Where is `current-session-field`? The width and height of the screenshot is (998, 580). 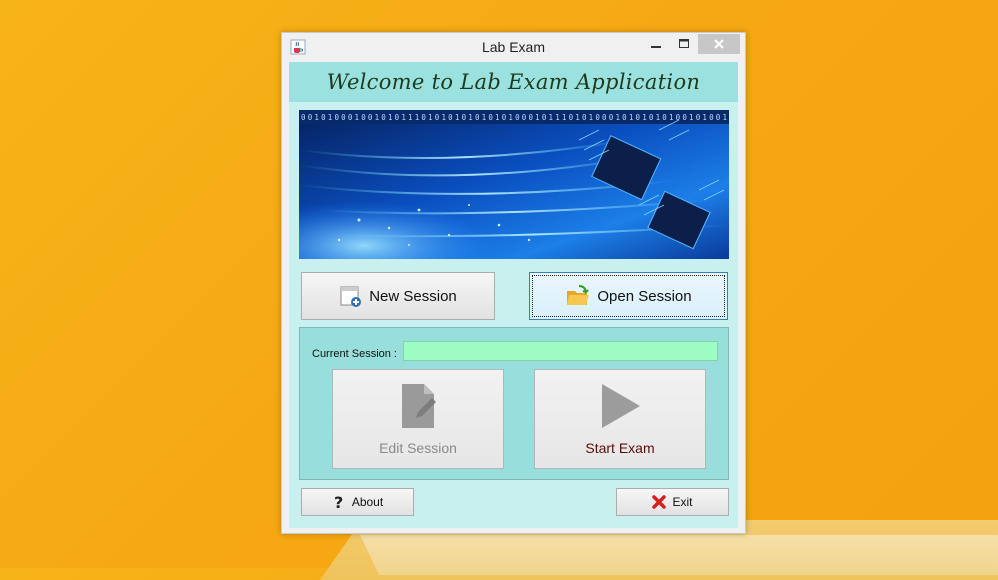
current-session-field is located at coordinates (560, 351).